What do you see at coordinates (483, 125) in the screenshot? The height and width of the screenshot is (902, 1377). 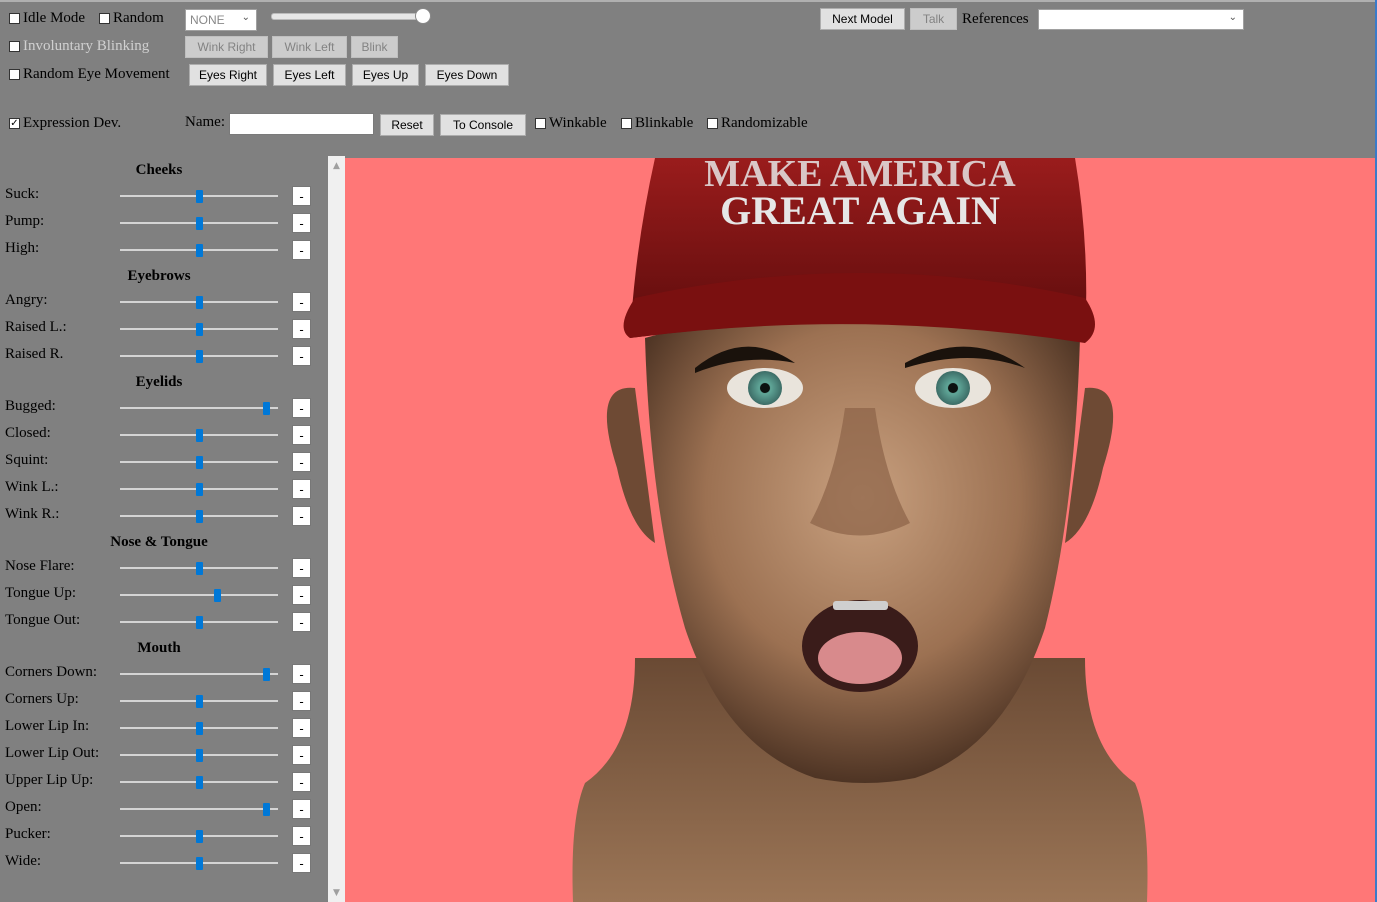 I see `to-console-button: To Console` at bounding box center [483, 125].